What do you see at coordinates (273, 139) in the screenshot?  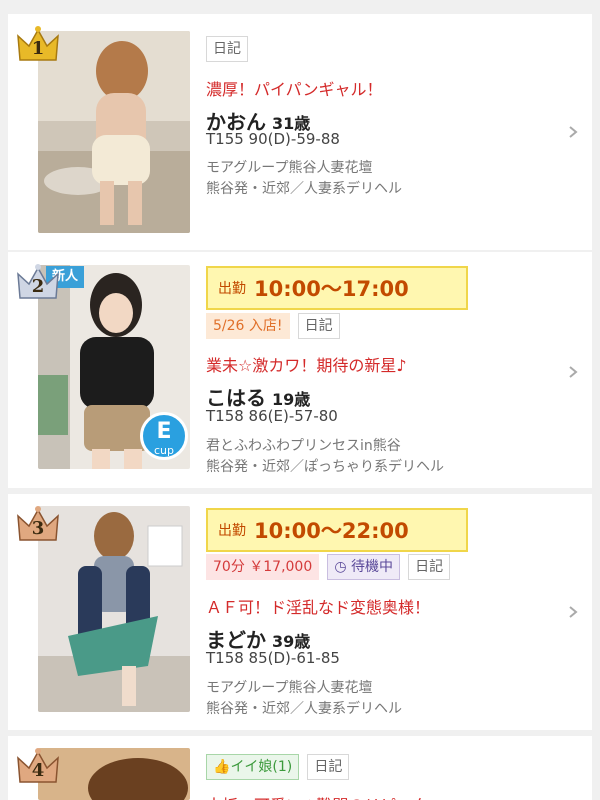 I see `body-size: T155 90(D)-59-88` at bounding box center [273, 139].